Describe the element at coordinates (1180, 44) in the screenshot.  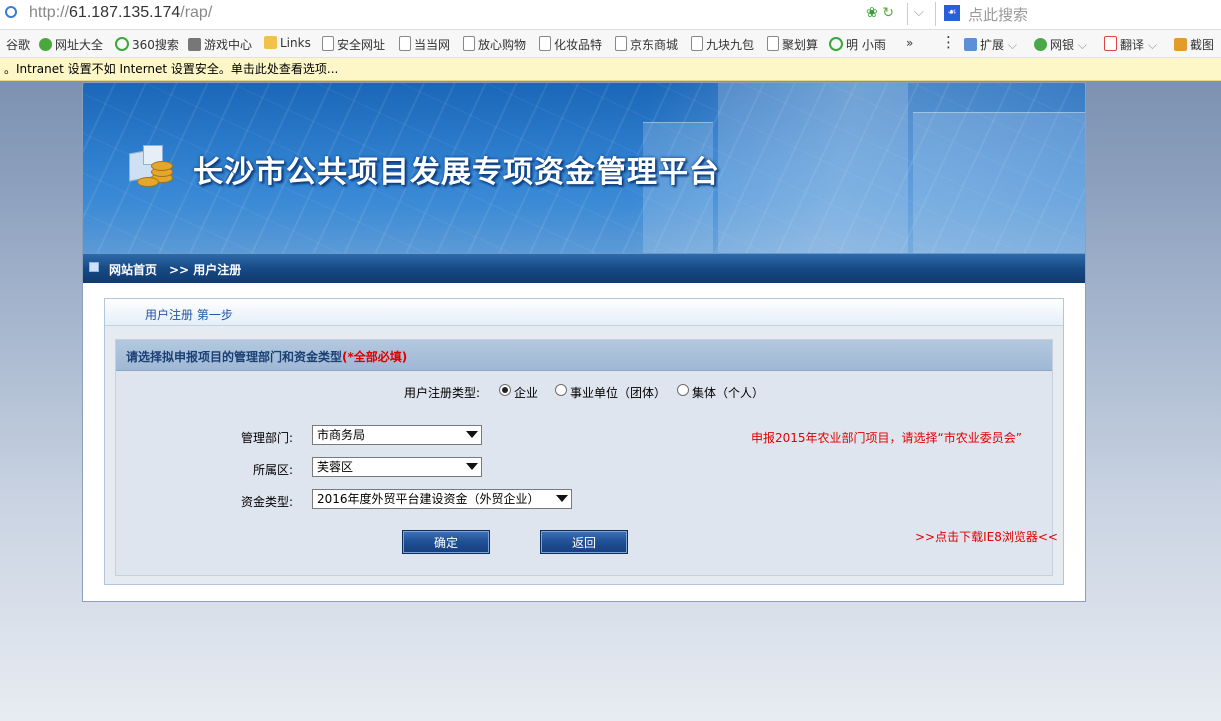
I see `scissors-icon` at that location.